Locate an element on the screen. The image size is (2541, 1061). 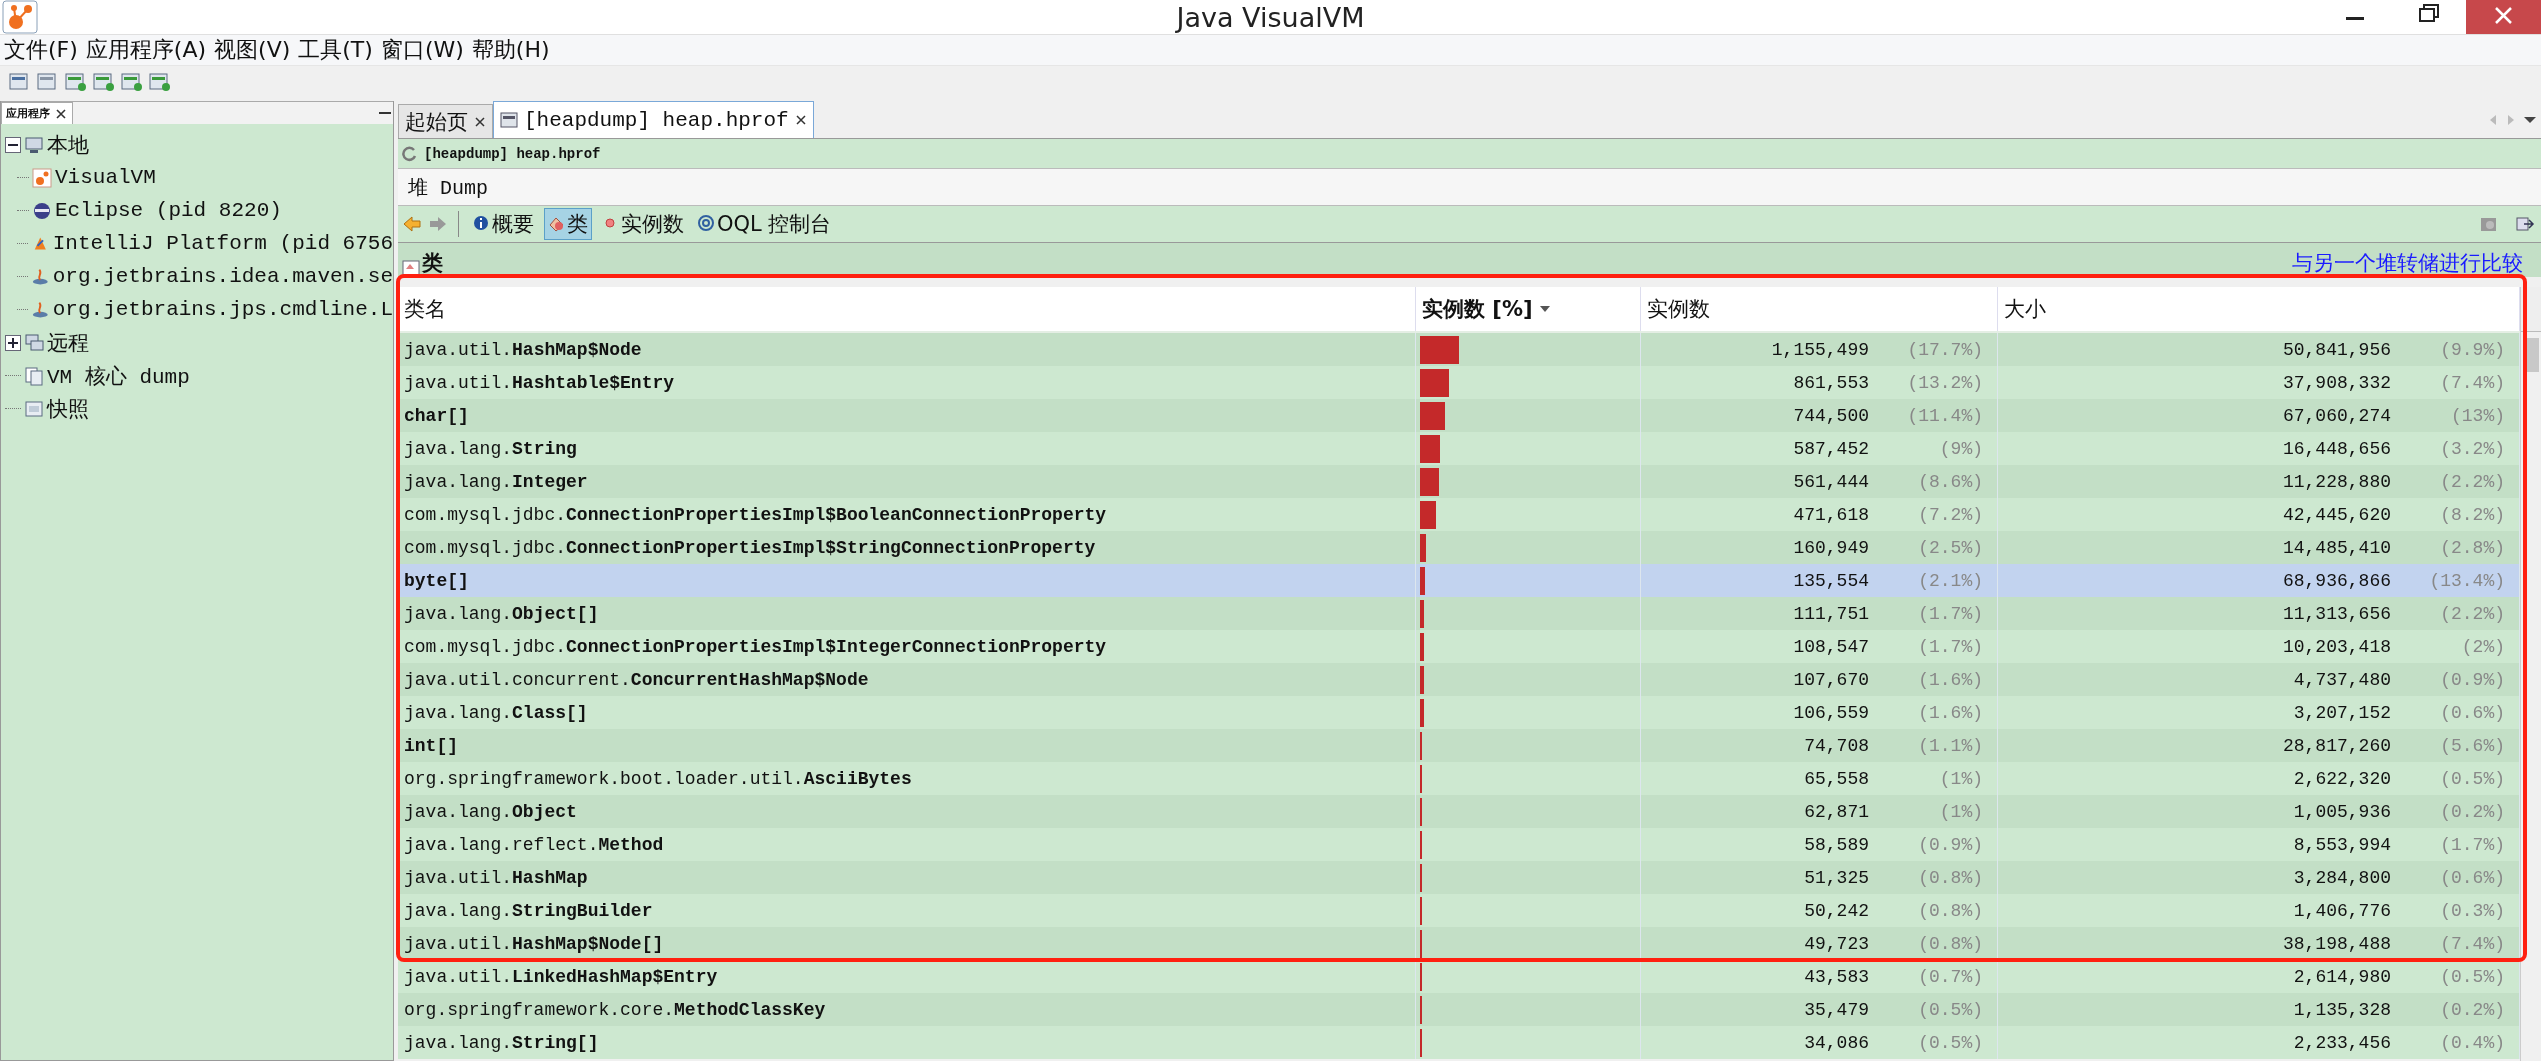
percent-value: (8.2%) is located at coordinates (2472, 514).